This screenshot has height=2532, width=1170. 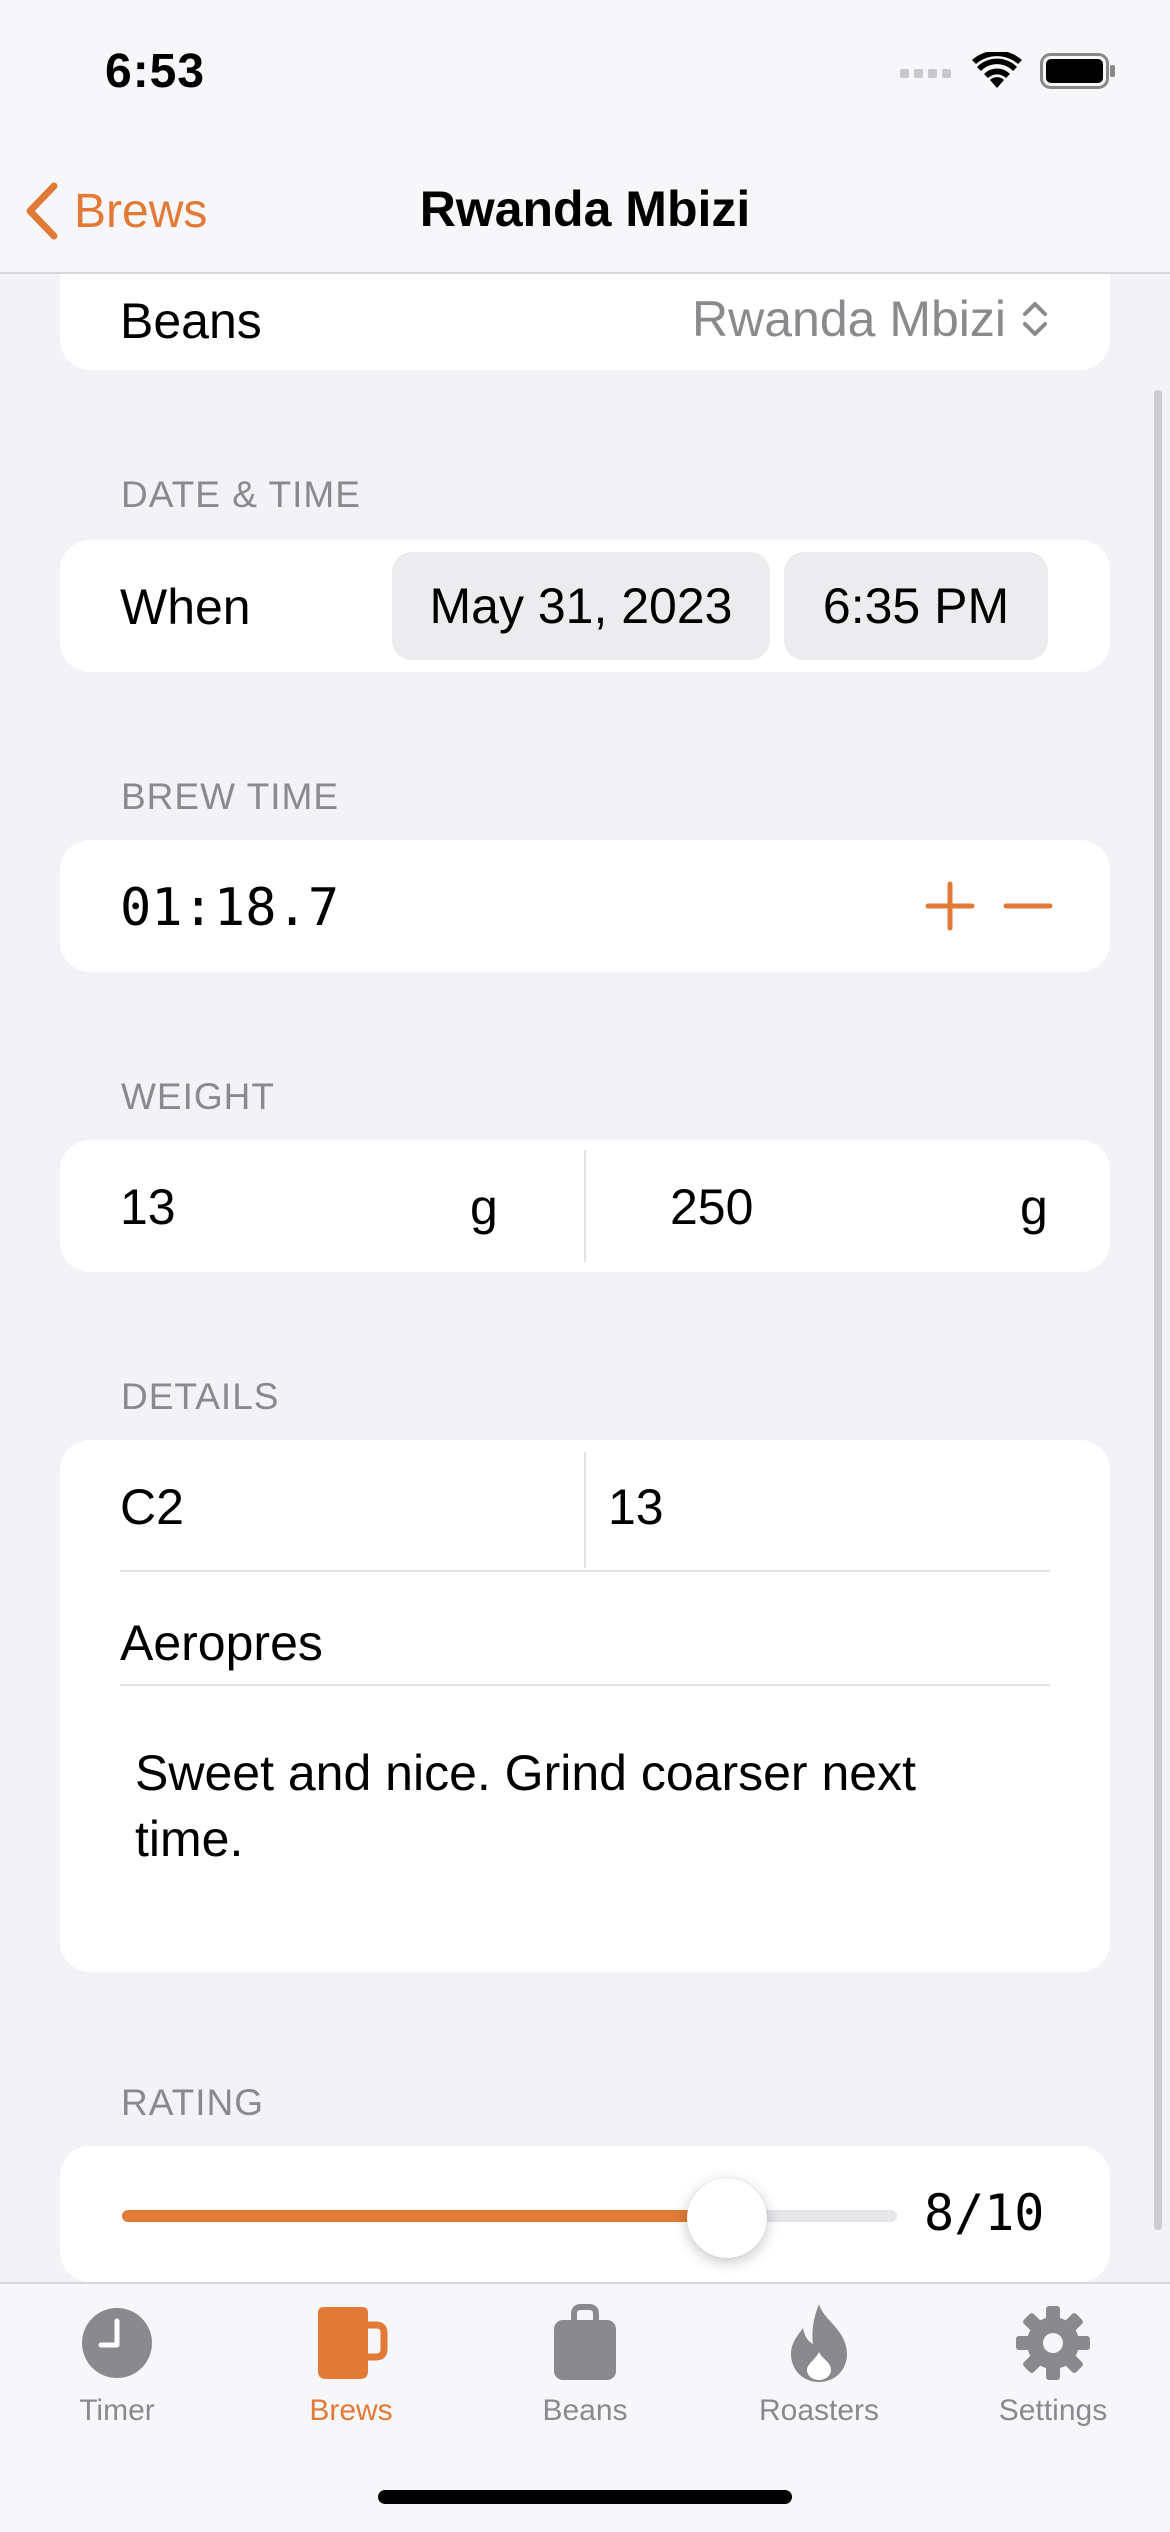 What do you see at coordinates (424, 2216) in the screenshot?
I see `rating-slider-fill` at bounding box center [424, 2216].